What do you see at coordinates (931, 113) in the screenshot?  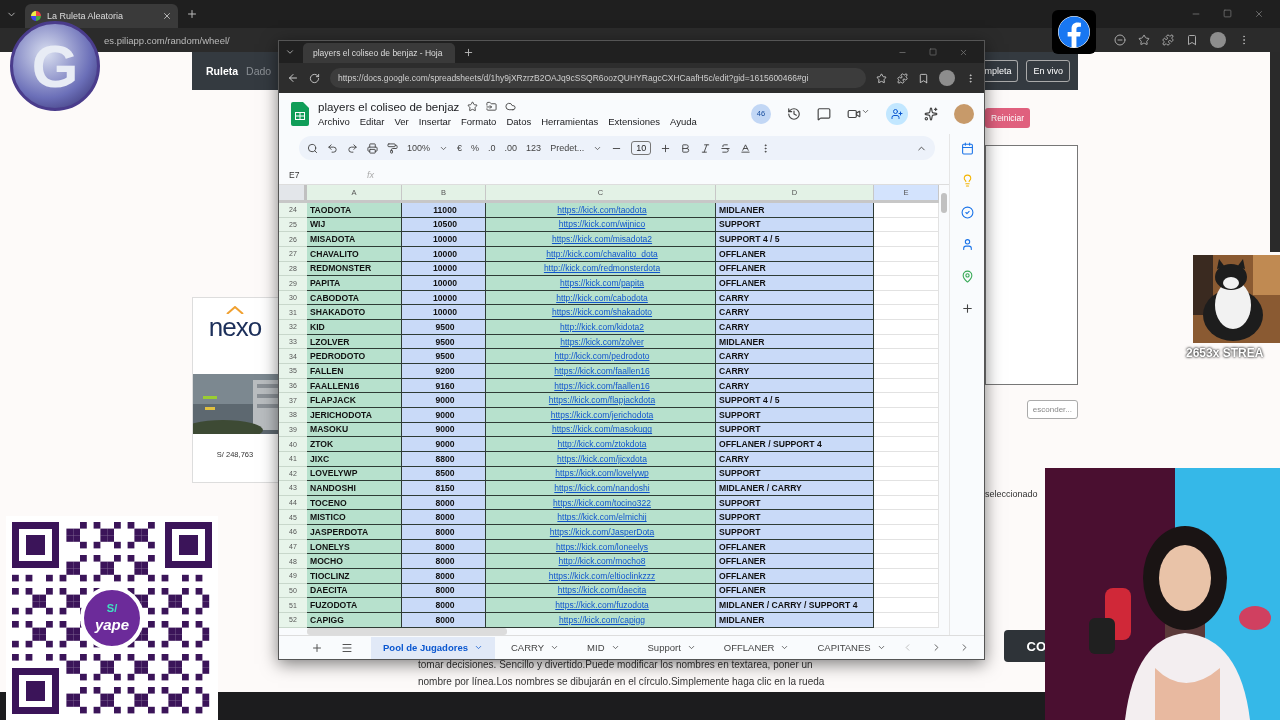 I see `sparkle-icon` at bounding box center [931, 113].